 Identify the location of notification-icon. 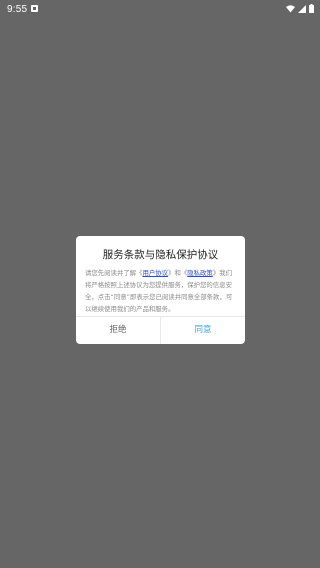
(34, 8).